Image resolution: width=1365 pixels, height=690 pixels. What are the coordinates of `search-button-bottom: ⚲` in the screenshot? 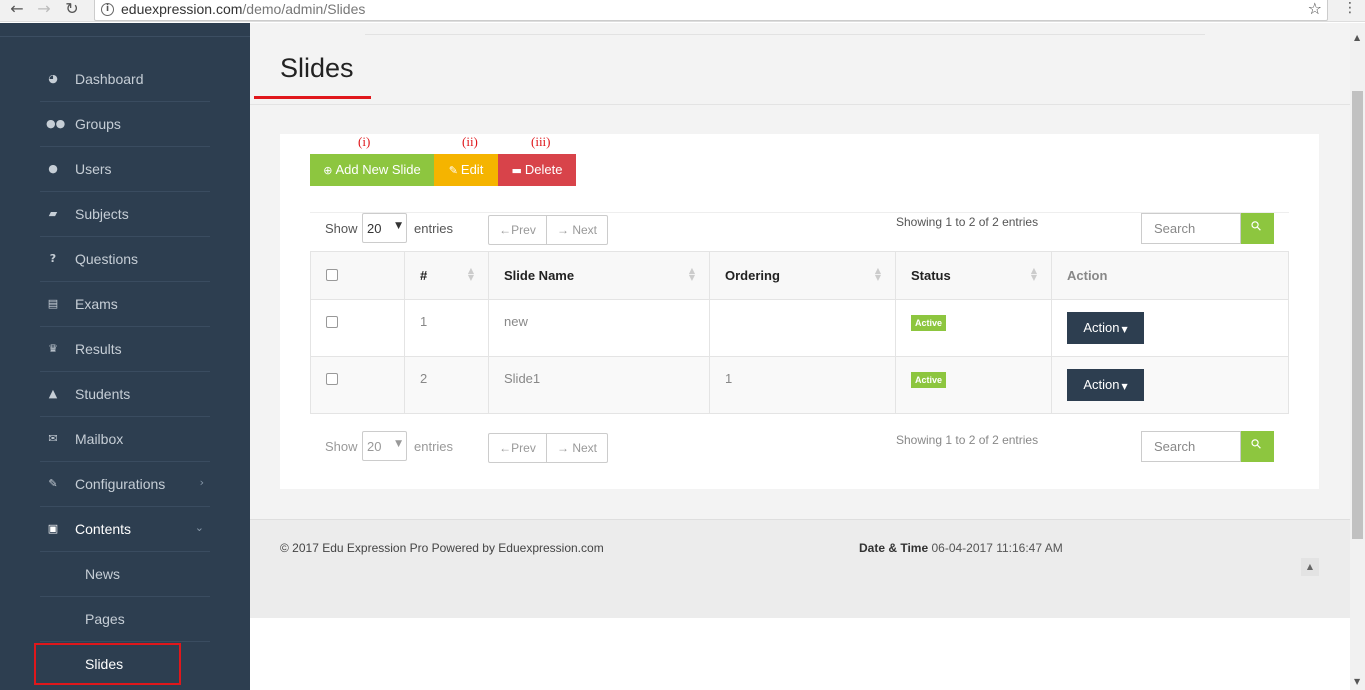 It's located at (1257, 446).